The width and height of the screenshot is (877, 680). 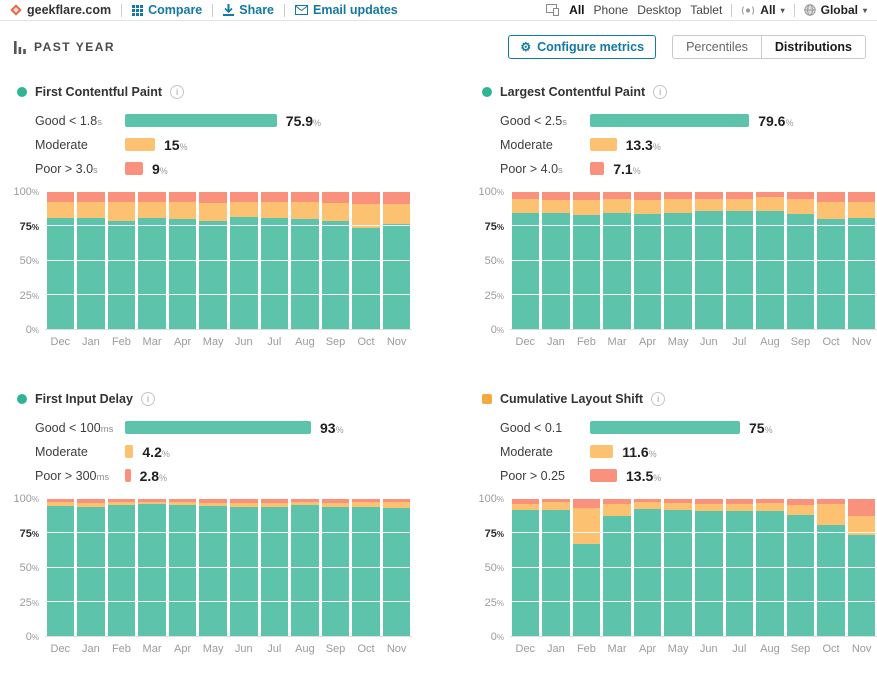 What do you see at coordinates (706, 10) in the screenshot?
I see `device-filter-tablet: Tablet` at bounding box center [706, 10].